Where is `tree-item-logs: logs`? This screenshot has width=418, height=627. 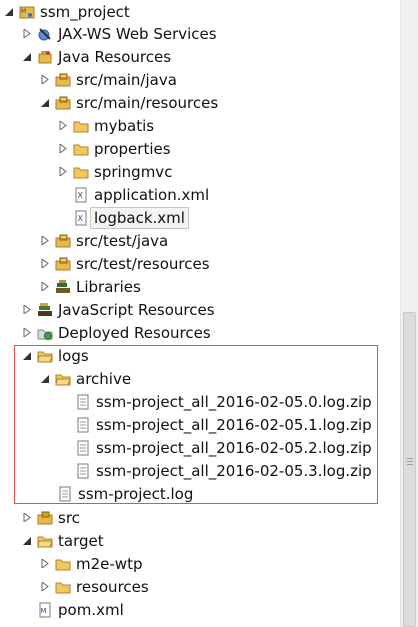 tree-item-logs: logs is located at coordinates (55, 355).